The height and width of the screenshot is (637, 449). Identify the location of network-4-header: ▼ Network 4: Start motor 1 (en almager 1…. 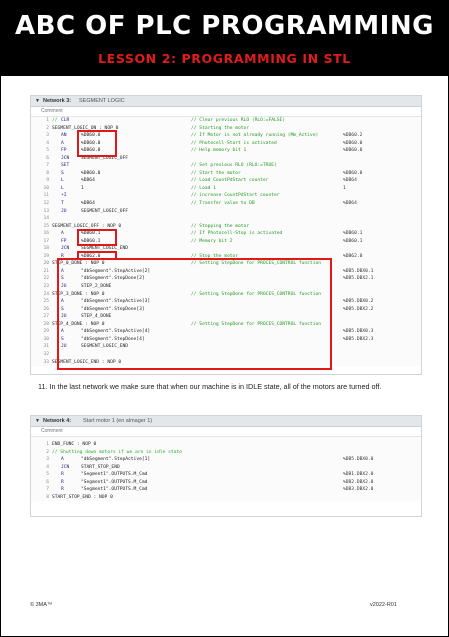
(226, 421).